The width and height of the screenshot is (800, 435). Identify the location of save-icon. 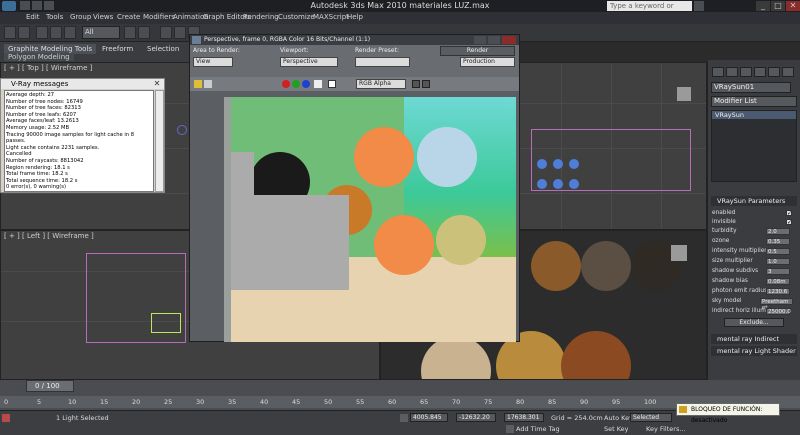
(37, 5).